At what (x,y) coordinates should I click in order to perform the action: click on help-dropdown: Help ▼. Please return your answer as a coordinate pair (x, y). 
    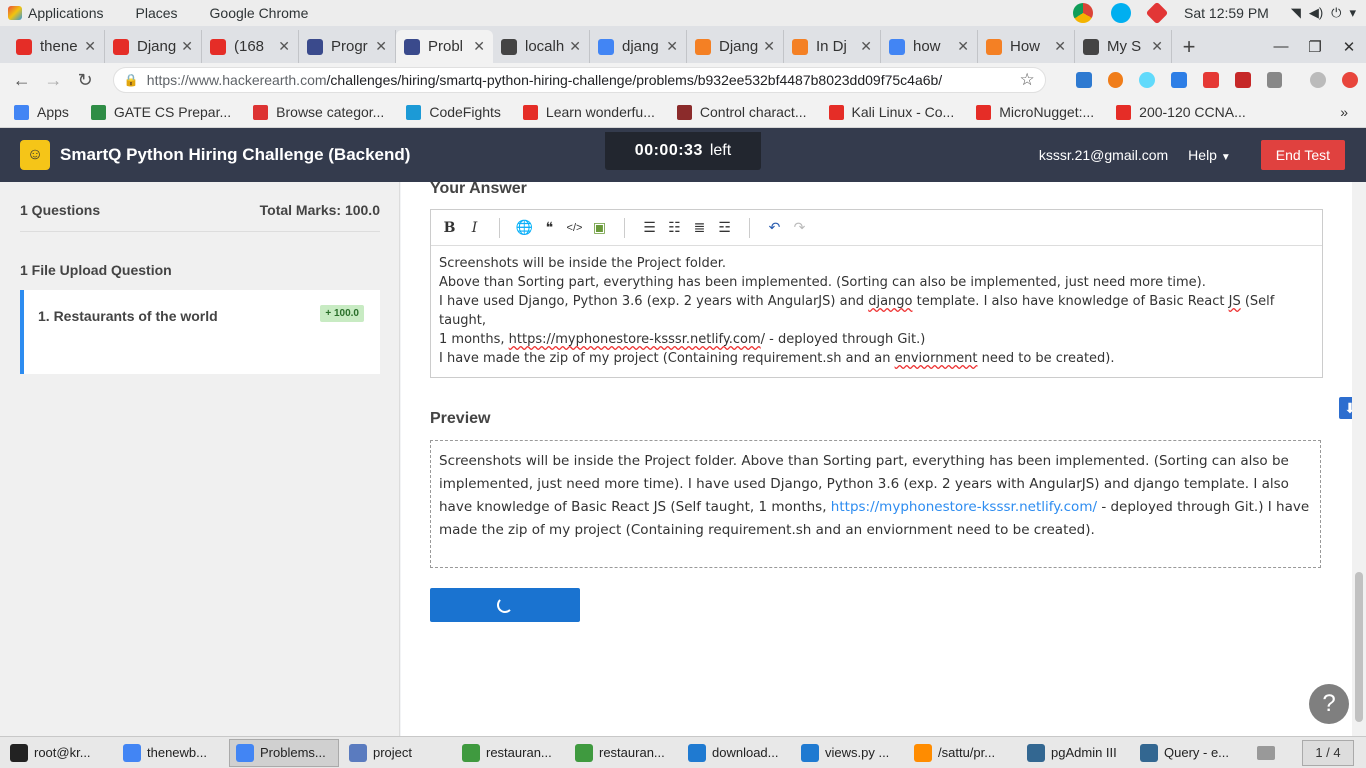
    Looking at the image, I should click on (1209, 155).